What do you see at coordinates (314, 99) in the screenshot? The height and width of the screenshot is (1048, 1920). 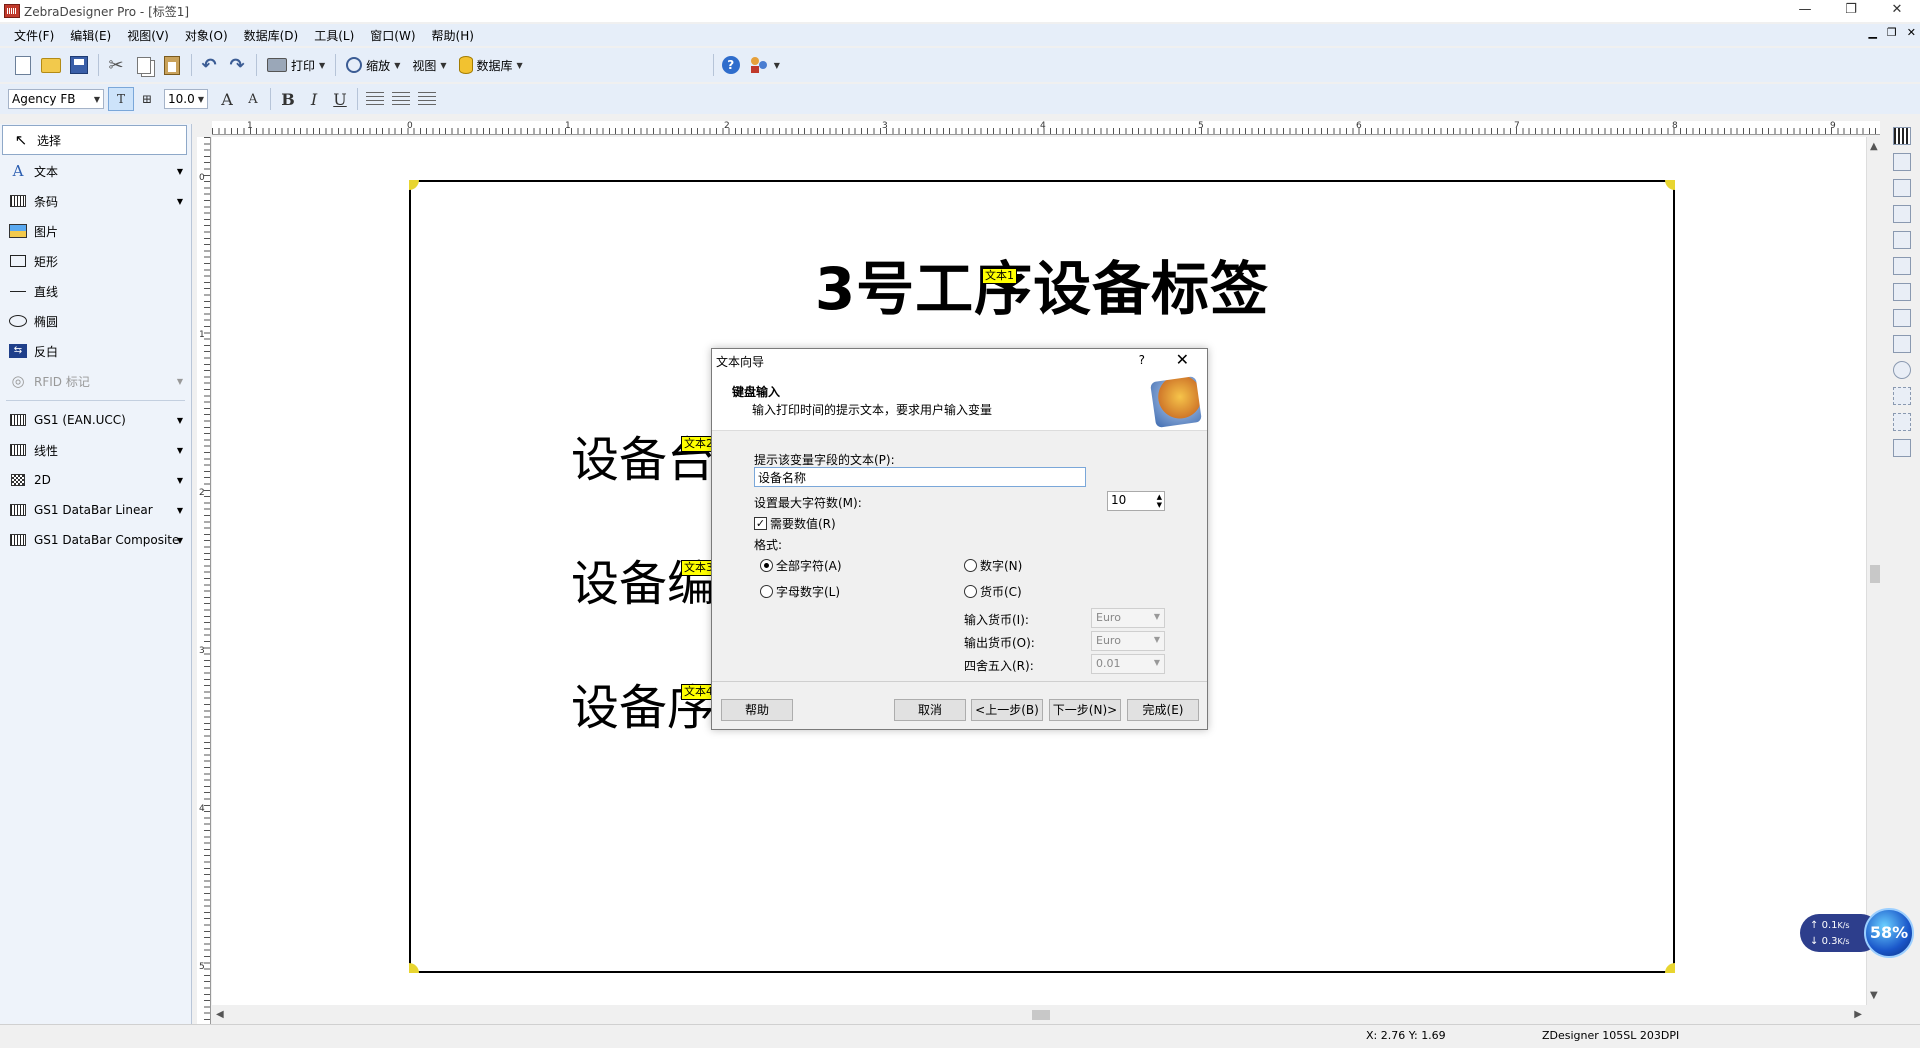 I see `italic-button: I` at bounding box center [314, 99].